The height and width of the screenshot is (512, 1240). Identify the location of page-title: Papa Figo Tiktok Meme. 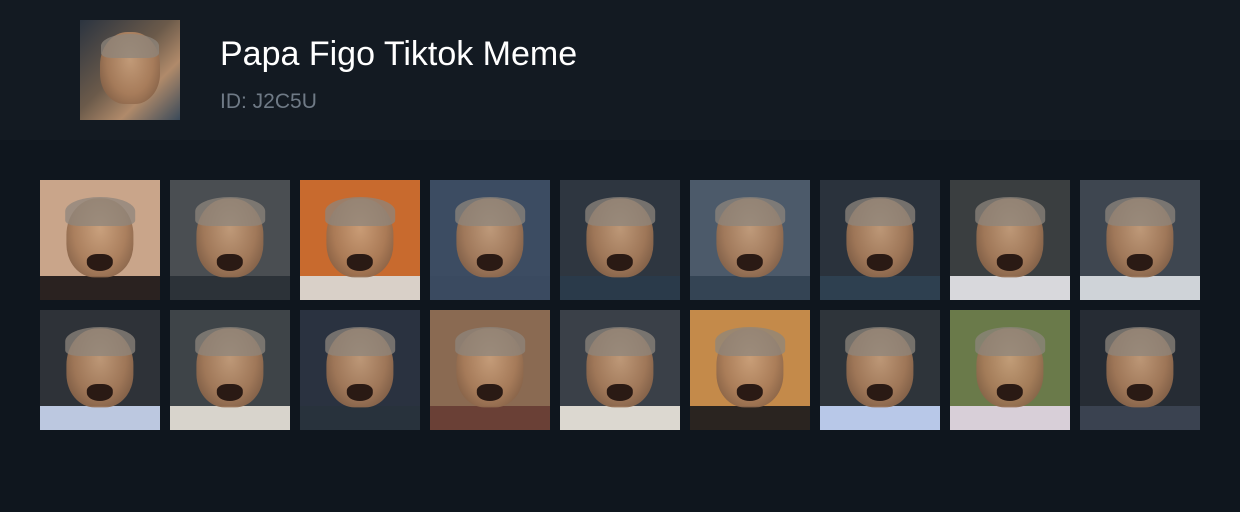
(399, 54).